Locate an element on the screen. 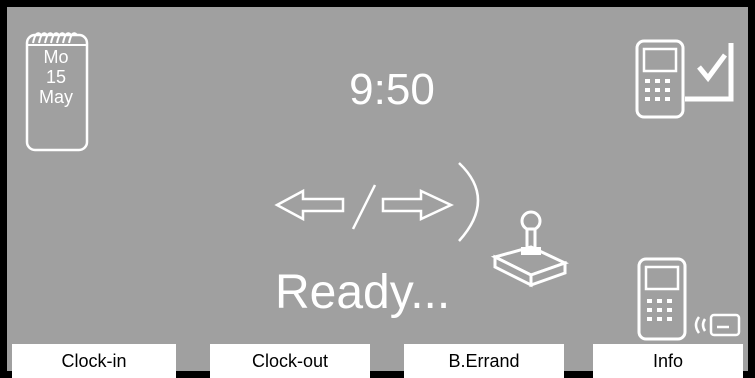 This screenshot has height=378, width=755. clock-out-button: Clock-out is located at coordinates (290, 361).